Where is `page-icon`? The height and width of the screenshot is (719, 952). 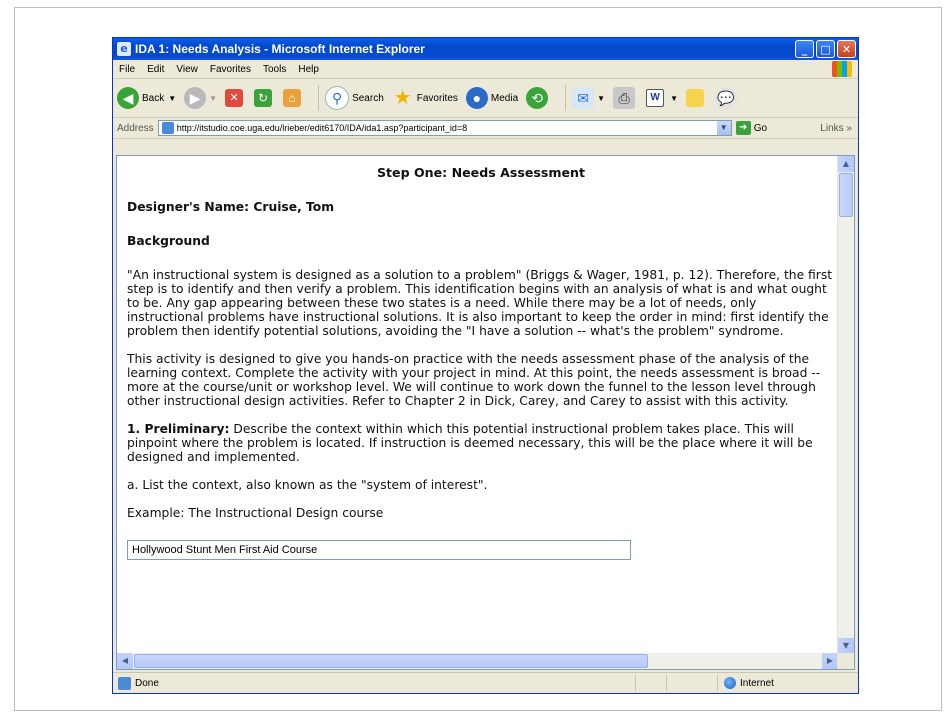
page-icon is located at coordinates (167, 128).